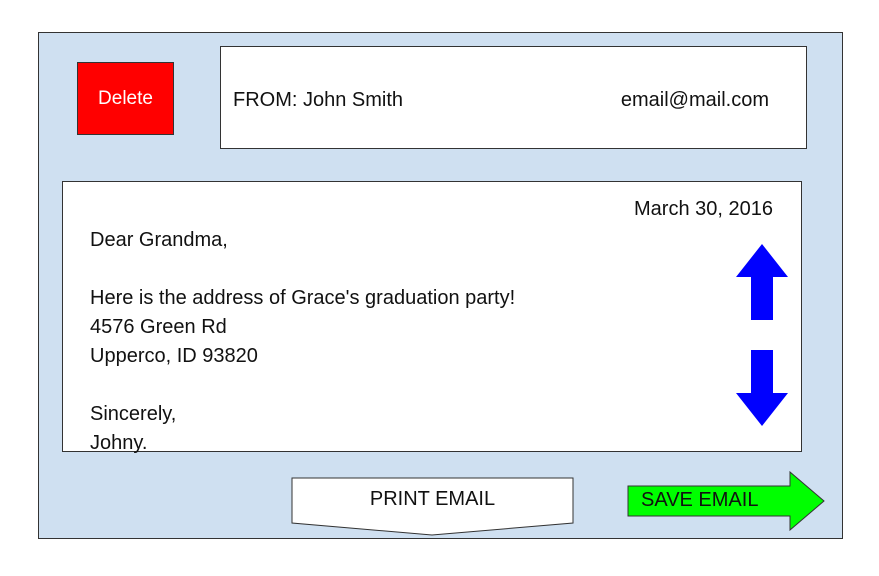 Image resolution: width=879 pixels, height=576 pixels. What do you see at coordinates (318, 100) in the screenshot?
I see `sender-name: FROM: John Smith` at bounding box center [318, 100].